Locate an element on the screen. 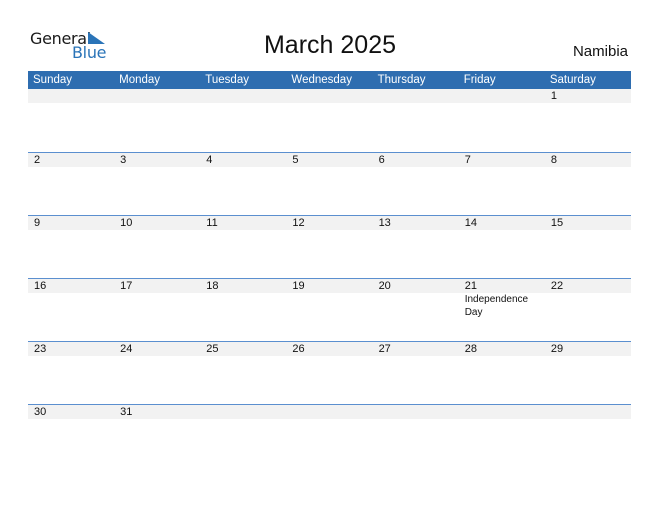  day-number: 27 is located at coordinates (384, 349).